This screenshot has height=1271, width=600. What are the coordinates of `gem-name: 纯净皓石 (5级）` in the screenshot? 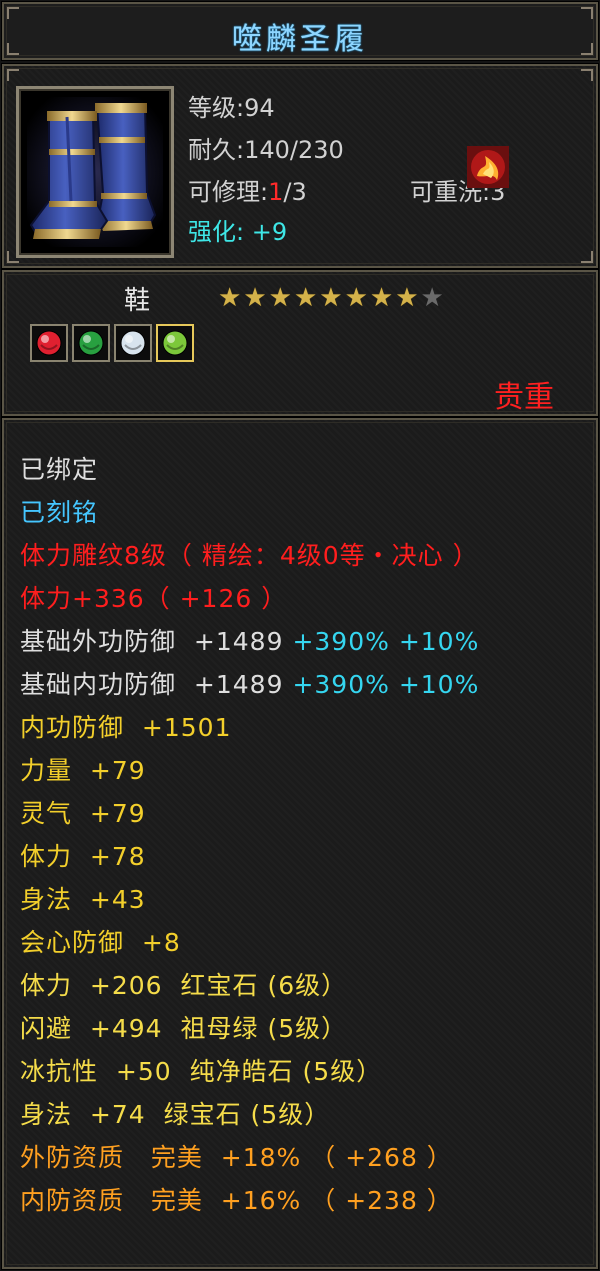 It's located at (286, 1071).